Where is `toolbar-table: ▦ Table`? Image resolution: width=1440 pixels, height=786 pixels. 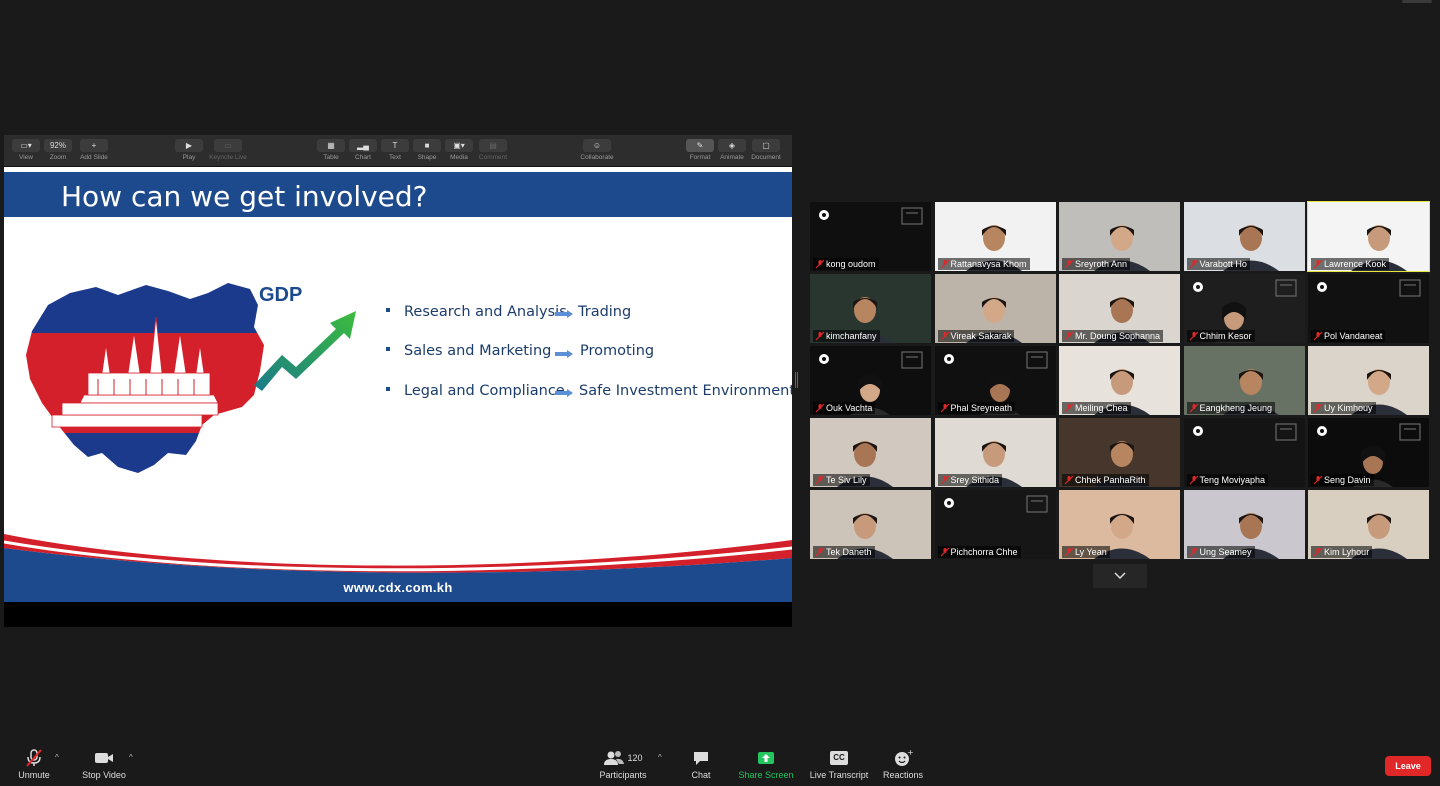
toolbar-table: ▦ Table is located at coordinates (331, 152).